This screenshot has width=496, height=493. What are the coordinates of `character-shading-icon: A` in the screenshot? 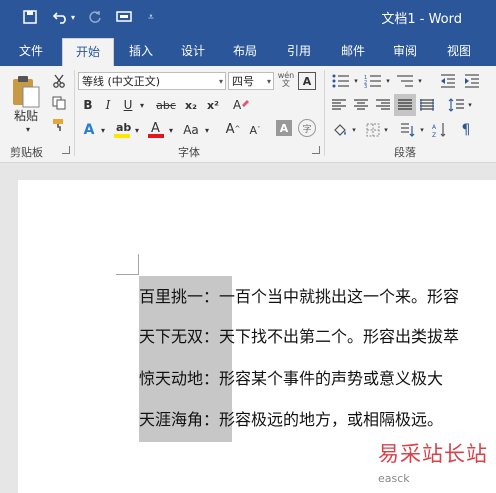 It's located at (284, 128).